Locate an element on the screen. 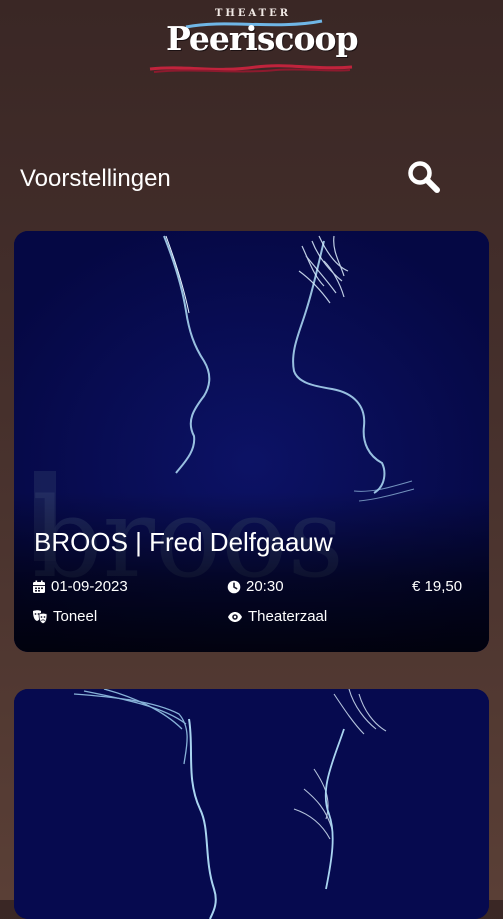 Image resolution: width=503 pixels, height=919 pixels. show-genre-value: Toneel is located at coordinates (75, 616).